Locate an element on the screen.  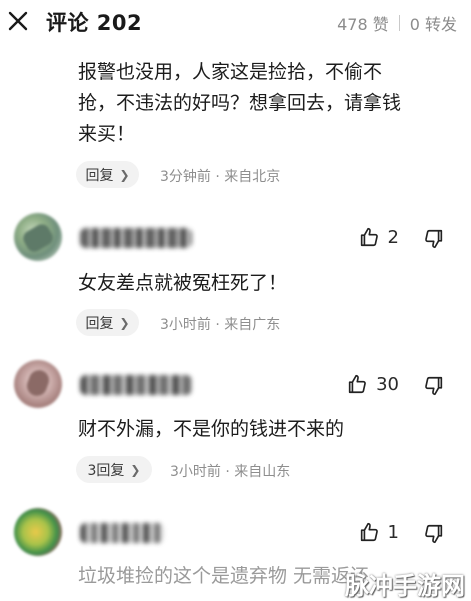
comment-text: 报警也没用，人家这是捡拾，不偷不 抢，不违法的好吗？想拿回去，请拿钱 来买！ is located at coordinates (239, 103).